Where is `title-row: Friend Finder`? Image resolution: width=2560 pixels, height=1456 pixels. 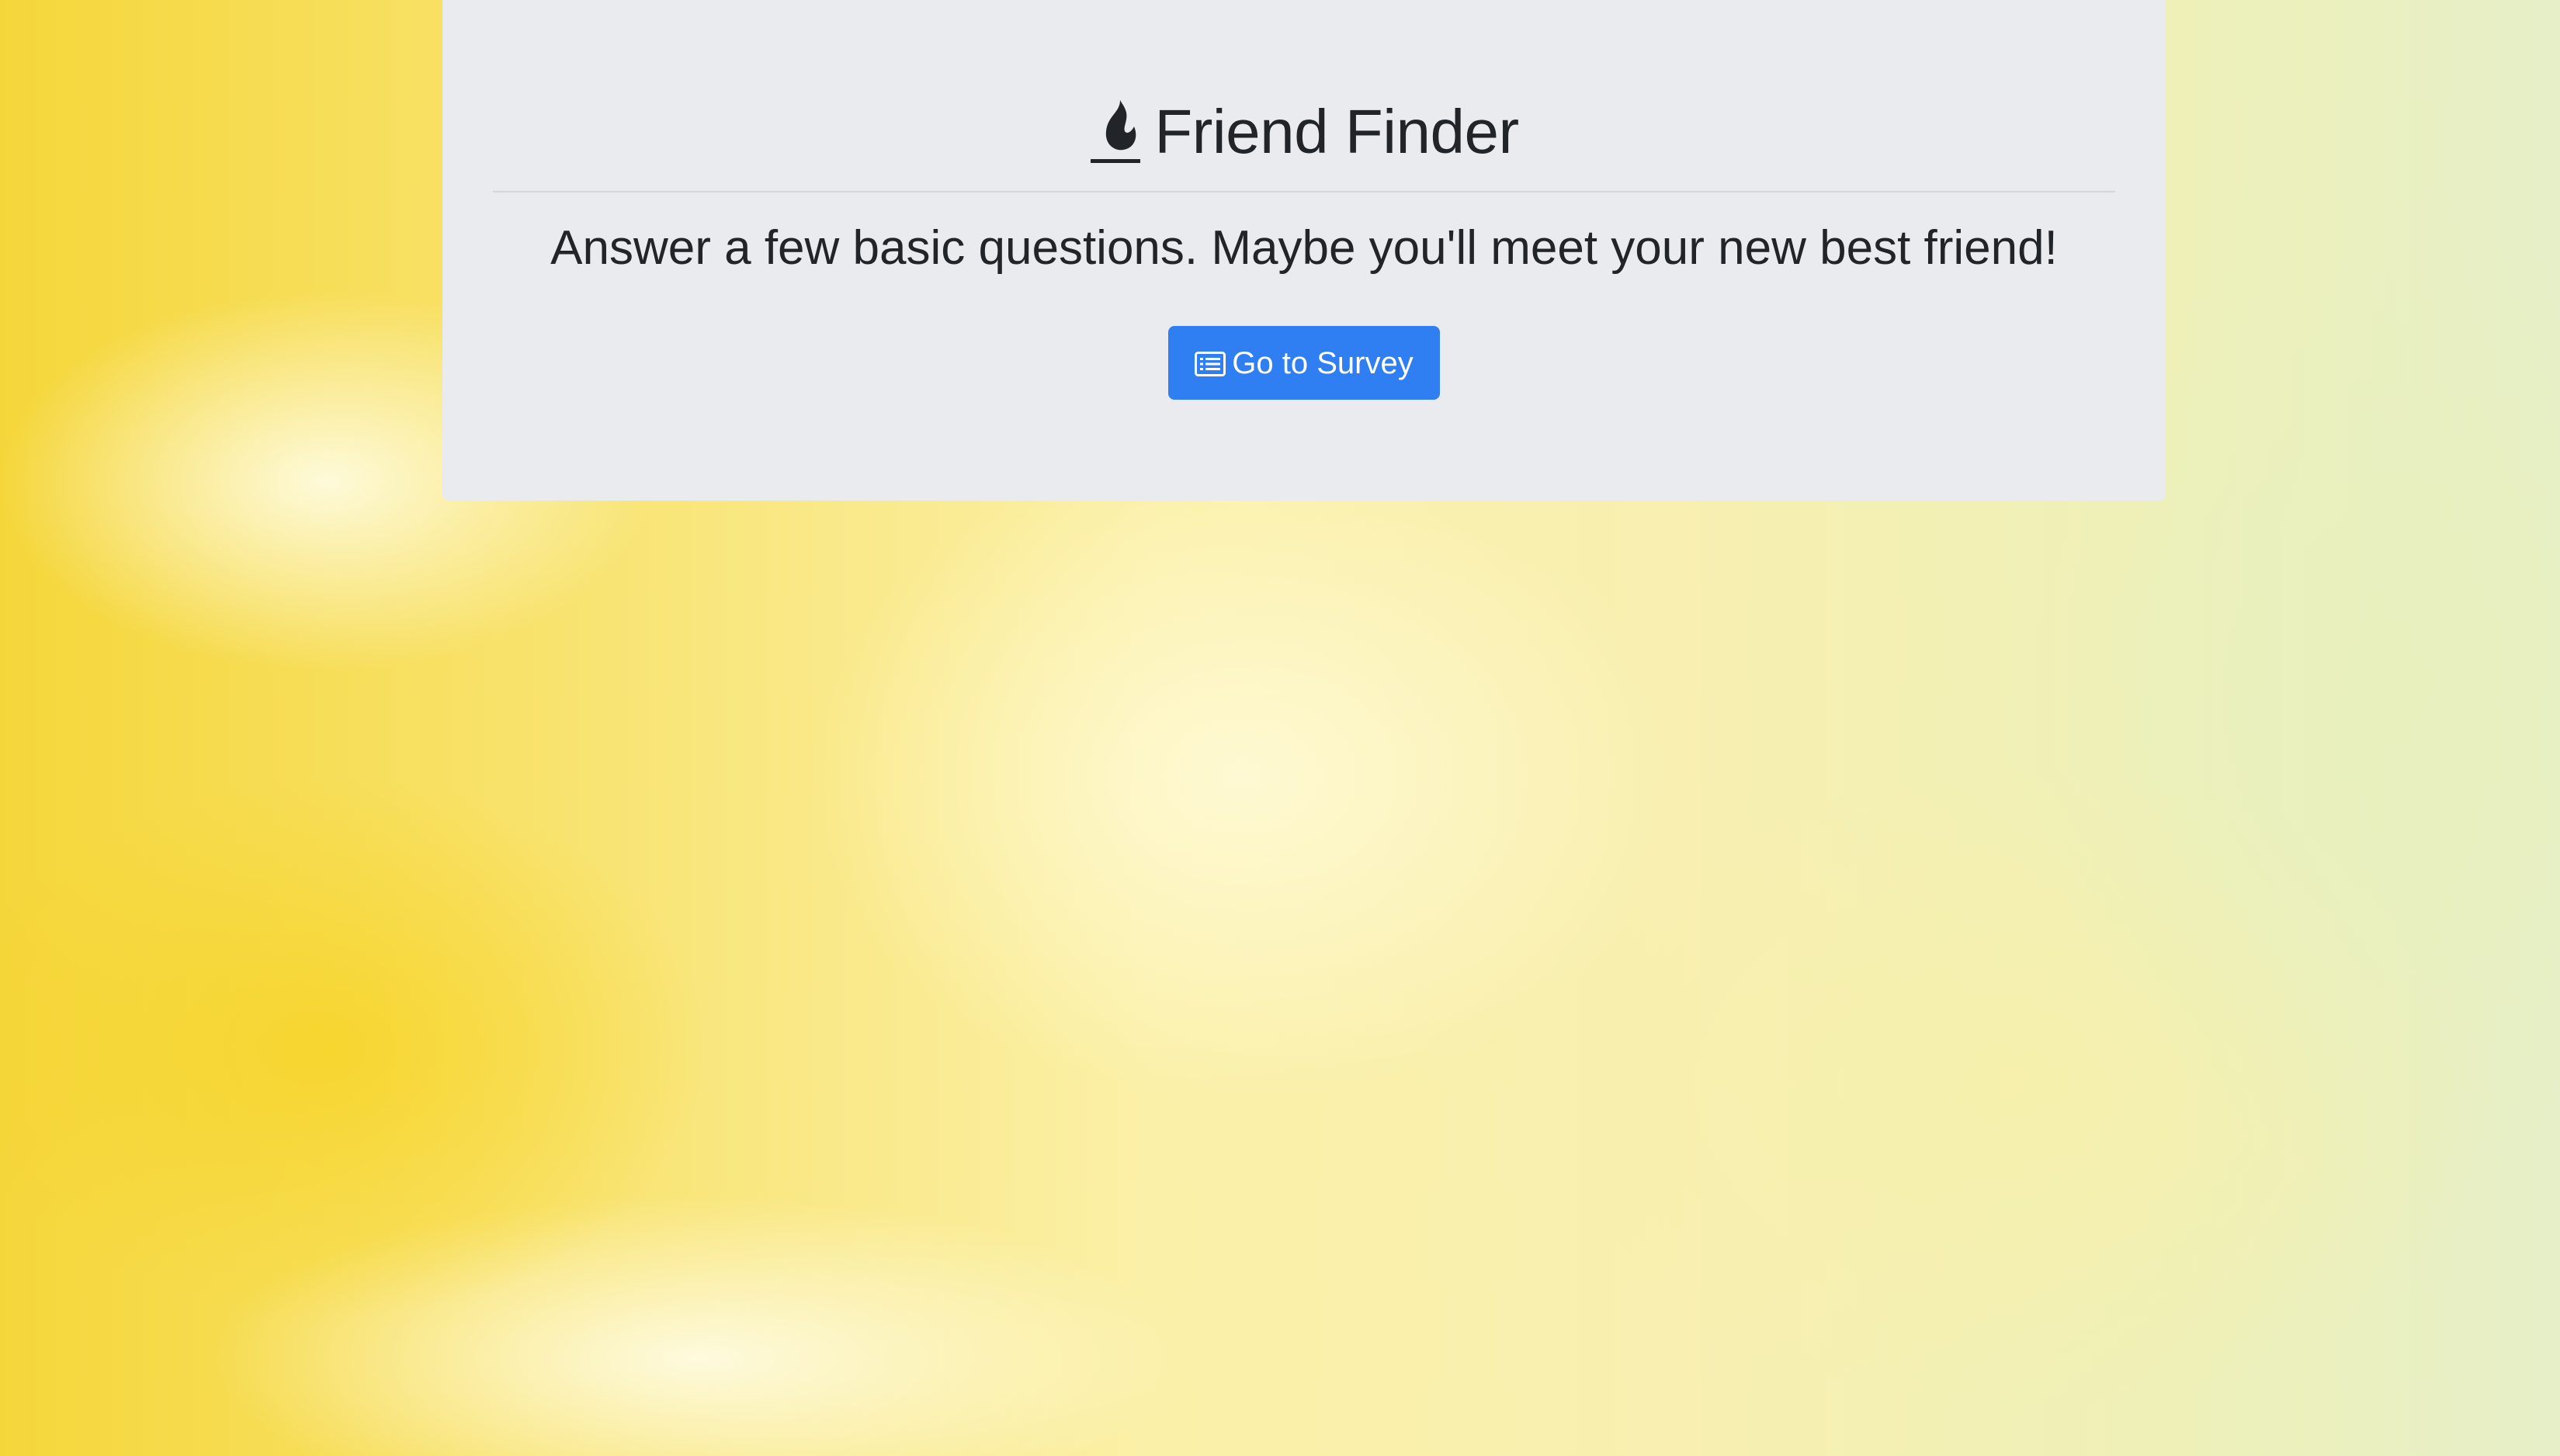
title-row: Friend Finder is located at coordinates (1304, 132).